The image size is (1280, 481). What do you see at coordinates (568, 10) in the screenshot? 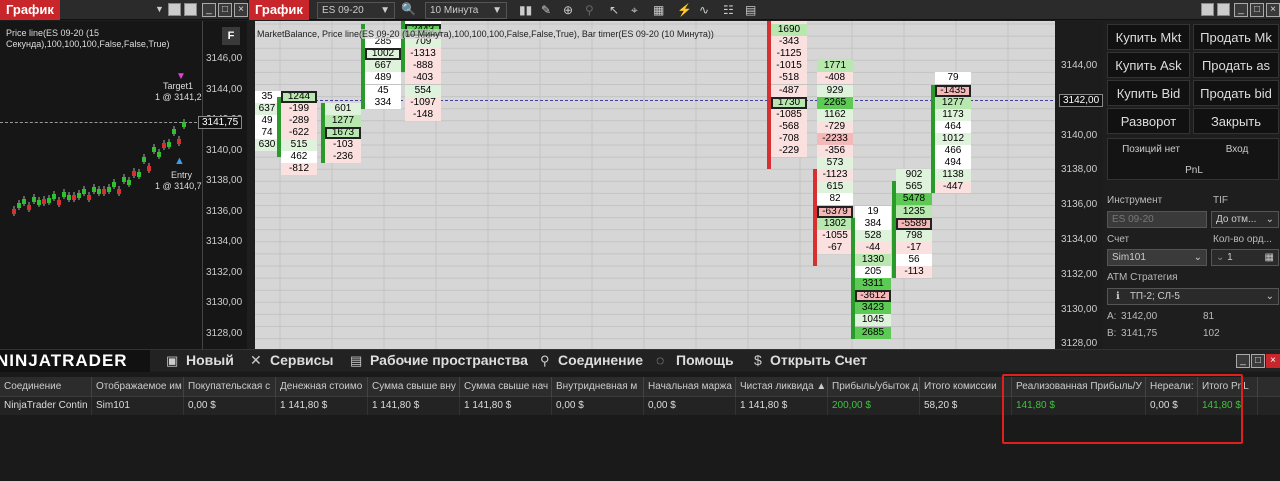
I see `zoom-icon: ⊕` at bounding box center [568, 10].